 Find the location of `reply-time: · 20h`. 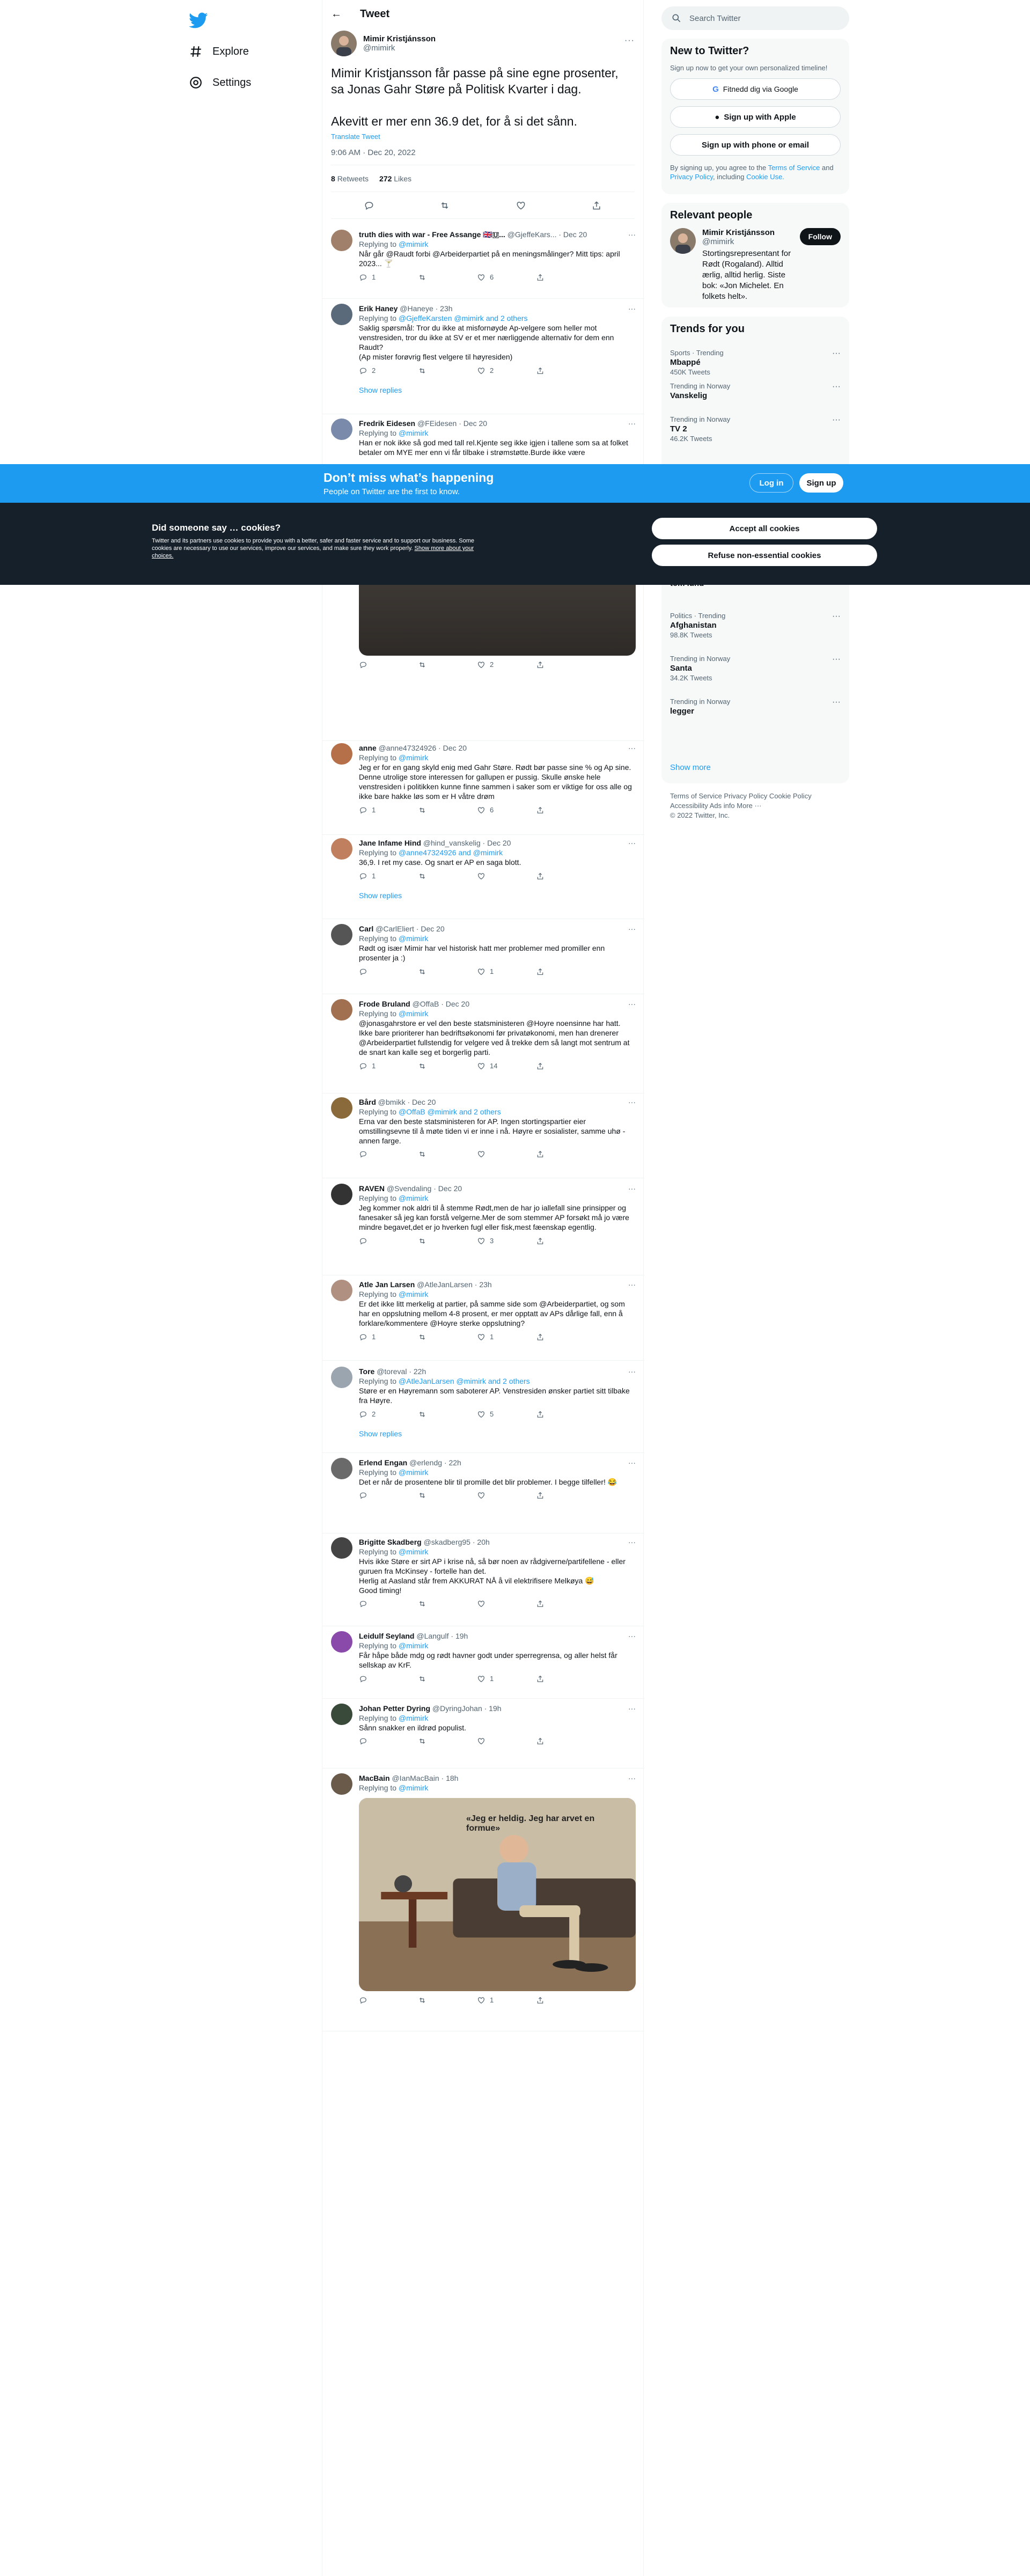

reply-time: · 20h is located at coordinates (482, 1542).